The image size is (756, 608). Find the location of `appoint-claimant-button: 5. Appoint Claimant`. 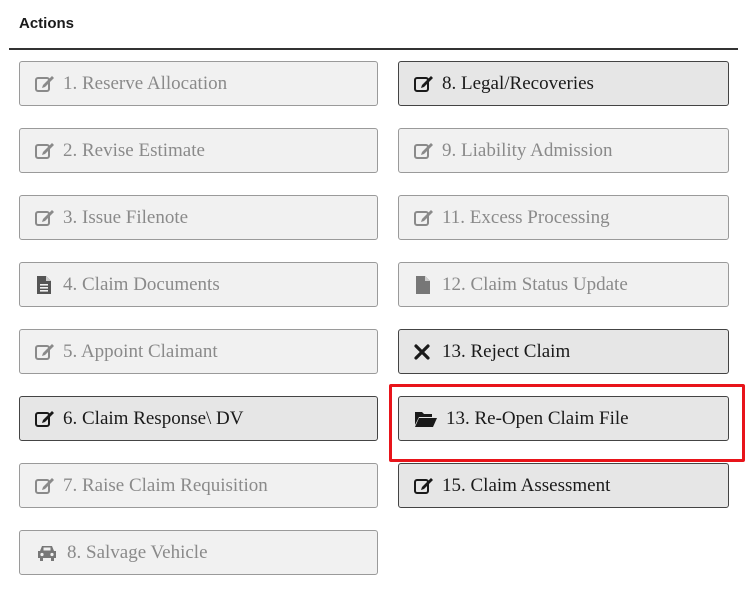

appoint-claimant-button: 5. Appoint Claimant is located at coordinates (198, 351).